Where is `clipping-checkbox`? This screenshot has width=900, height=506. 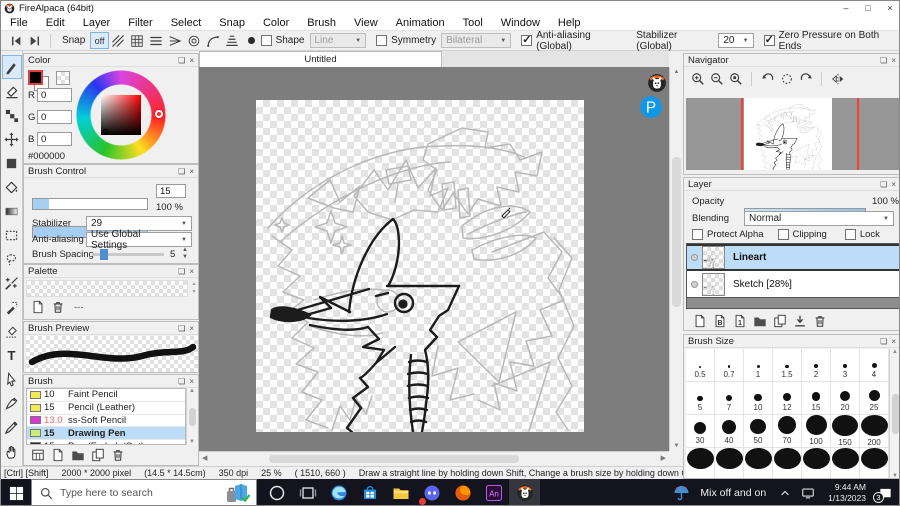
clipping-checkbox is located at coordinates (783, 234).